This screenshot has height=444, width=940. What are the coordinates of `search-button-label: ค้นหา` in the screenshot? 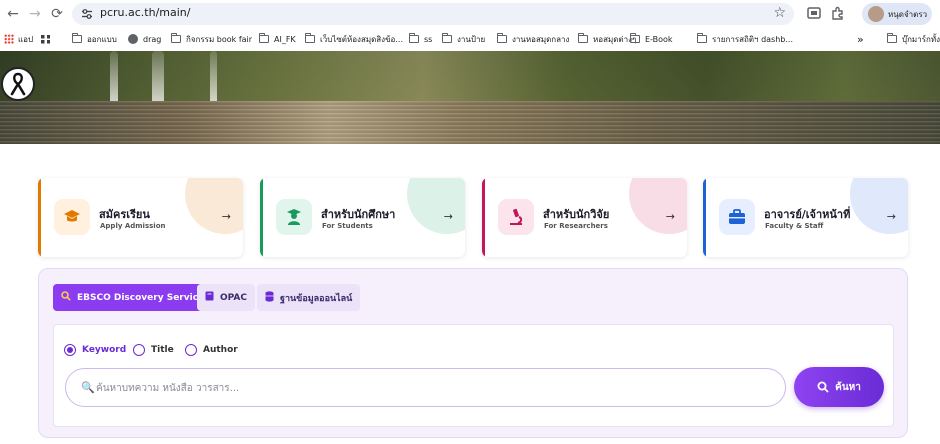 It's located at (848, 387).